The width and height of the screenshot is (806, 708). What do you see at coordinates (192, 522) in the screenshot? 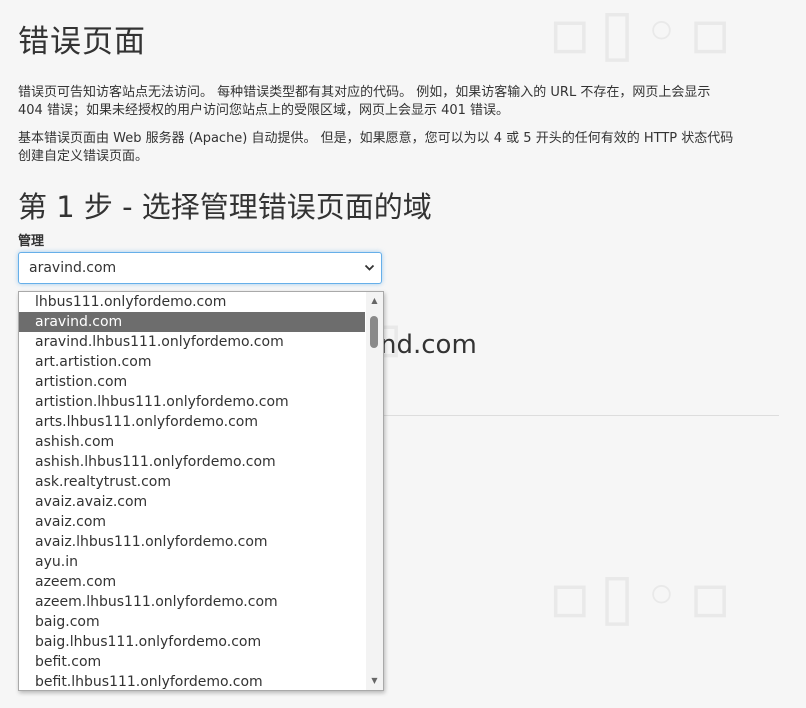
I see `dropdown-option: avaiz.com` at bounding box center [192, 522].